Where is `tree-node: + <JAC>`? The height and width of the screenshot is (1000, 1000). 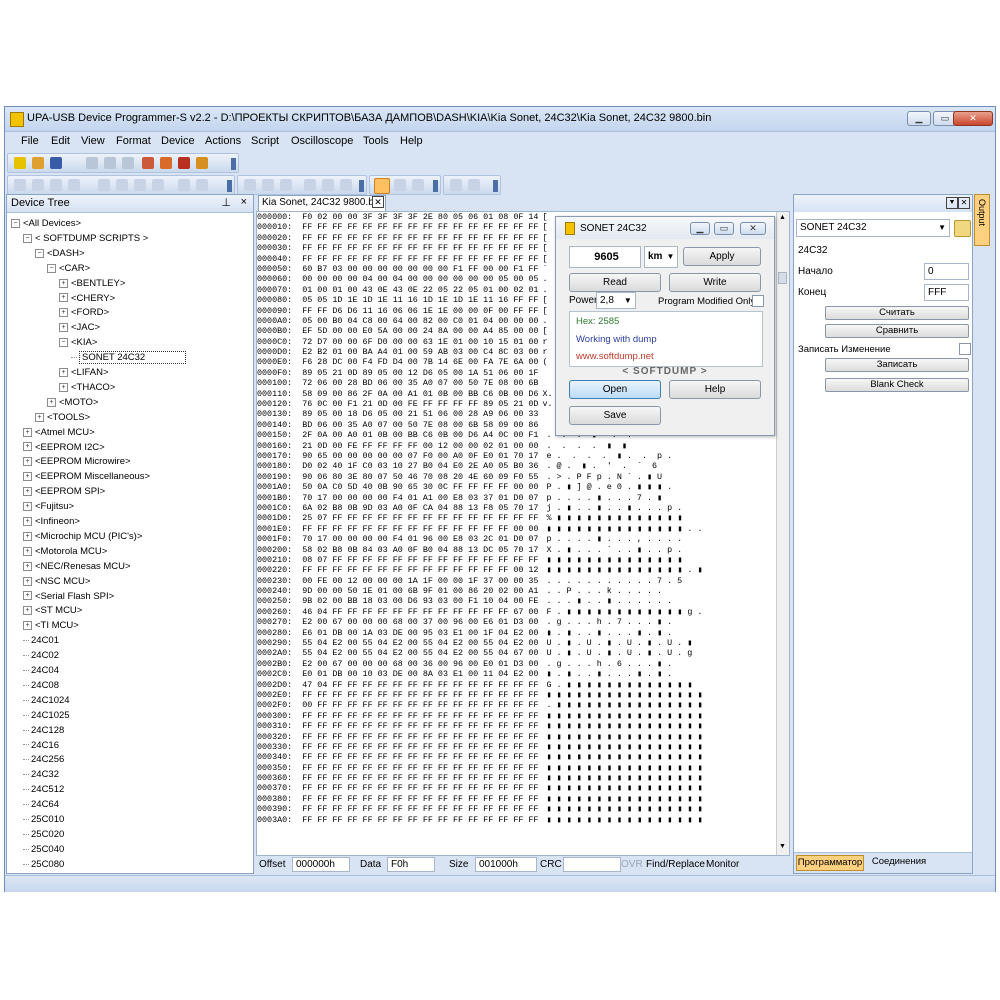 tree-node: + <JAC> is located at coordinates (79, 328).